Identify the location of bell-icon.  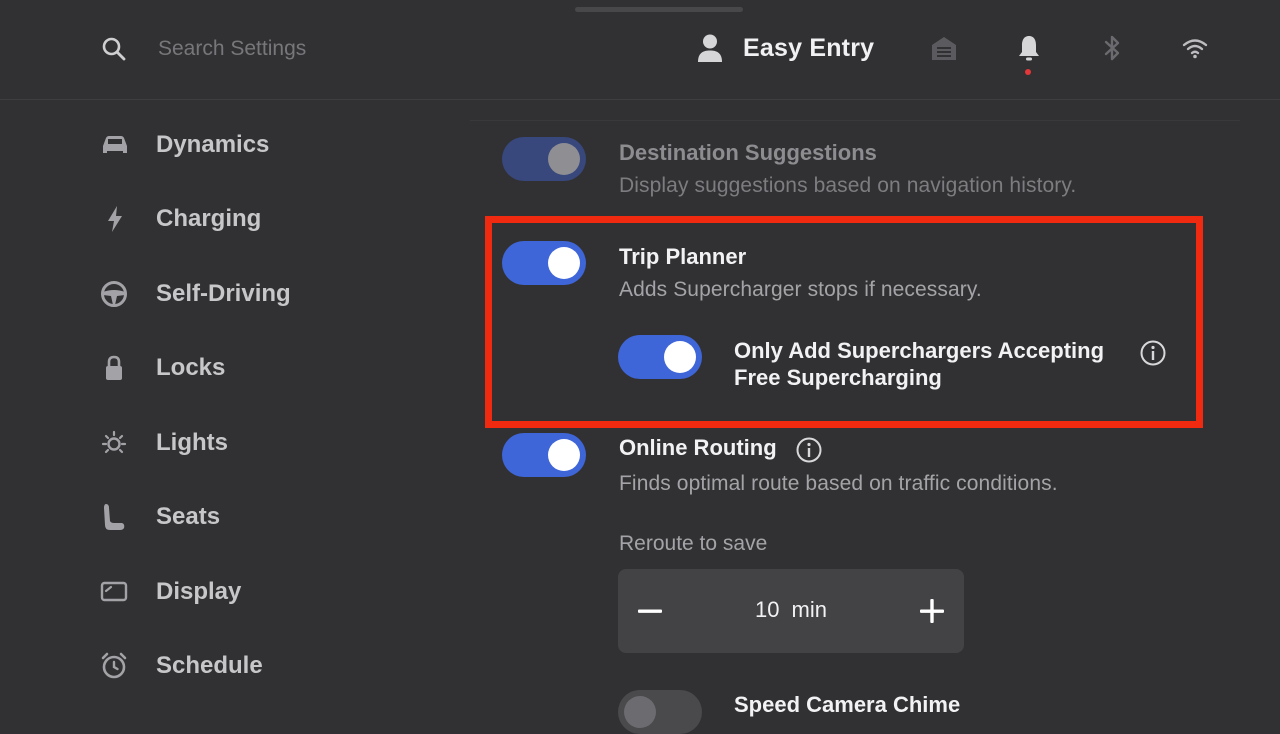
(1029, 48).